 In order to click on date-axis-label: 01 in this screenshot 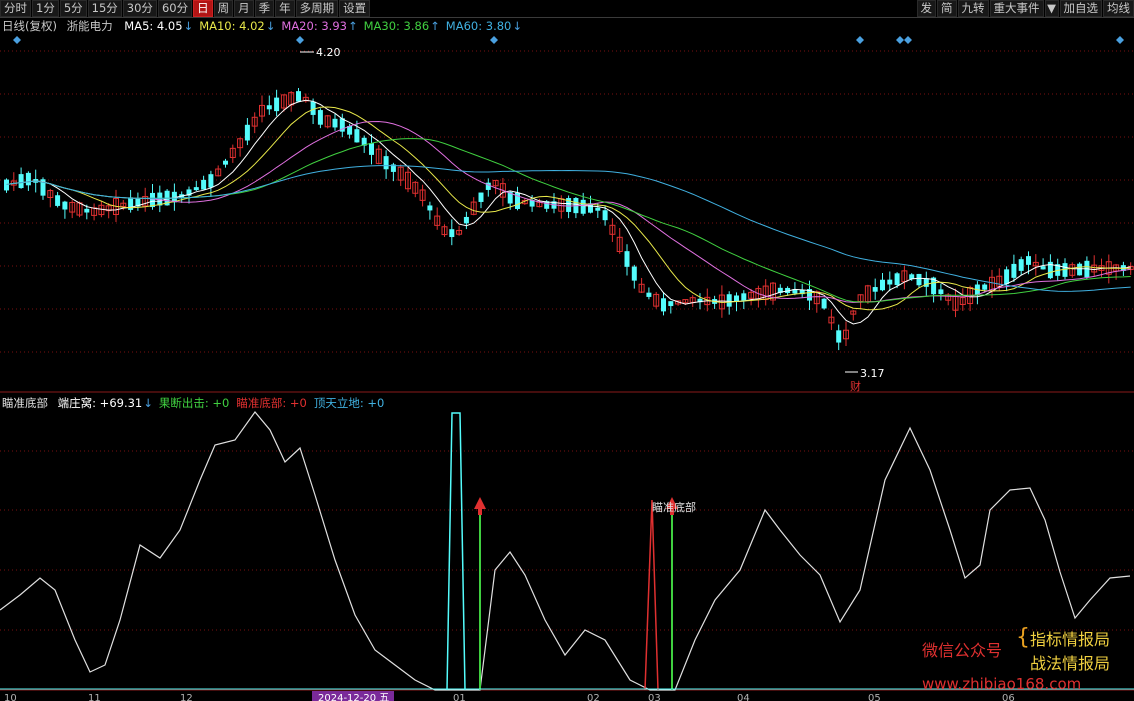, I will do `click(459, 697)`.